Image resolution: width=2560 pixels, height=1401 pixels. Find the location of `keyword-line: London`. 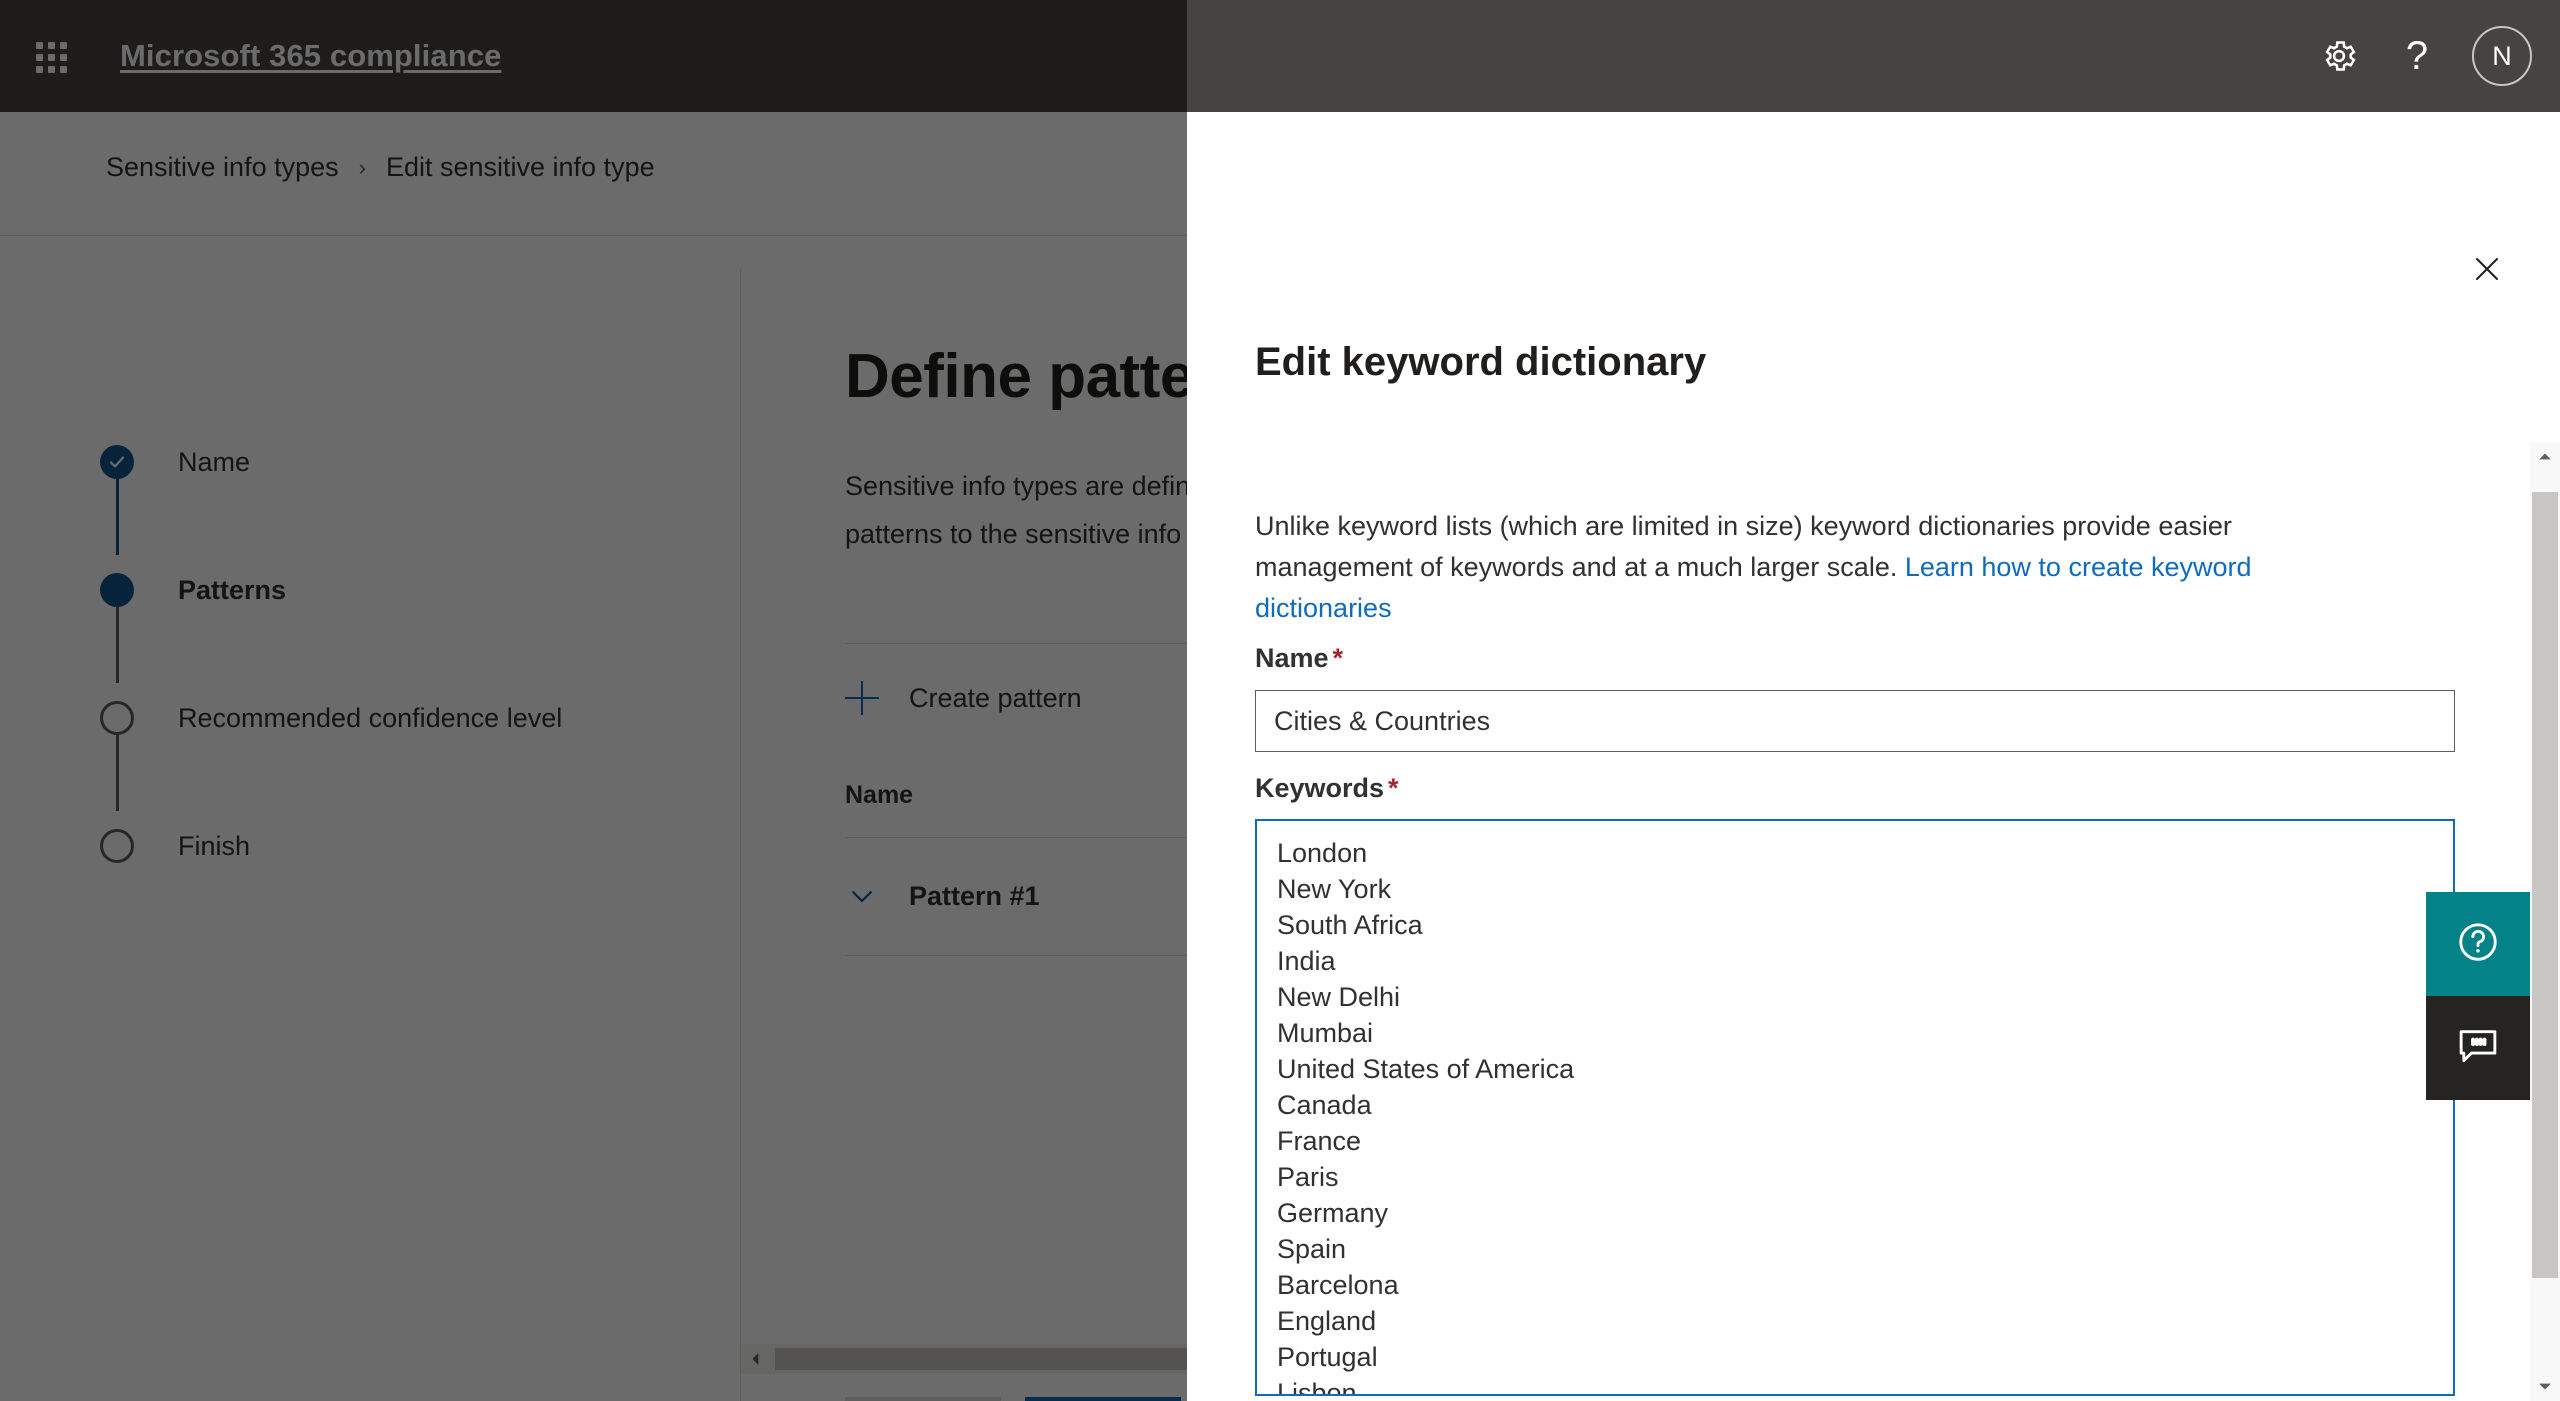

keyword-line: London is located at coordinates (1322, 853).